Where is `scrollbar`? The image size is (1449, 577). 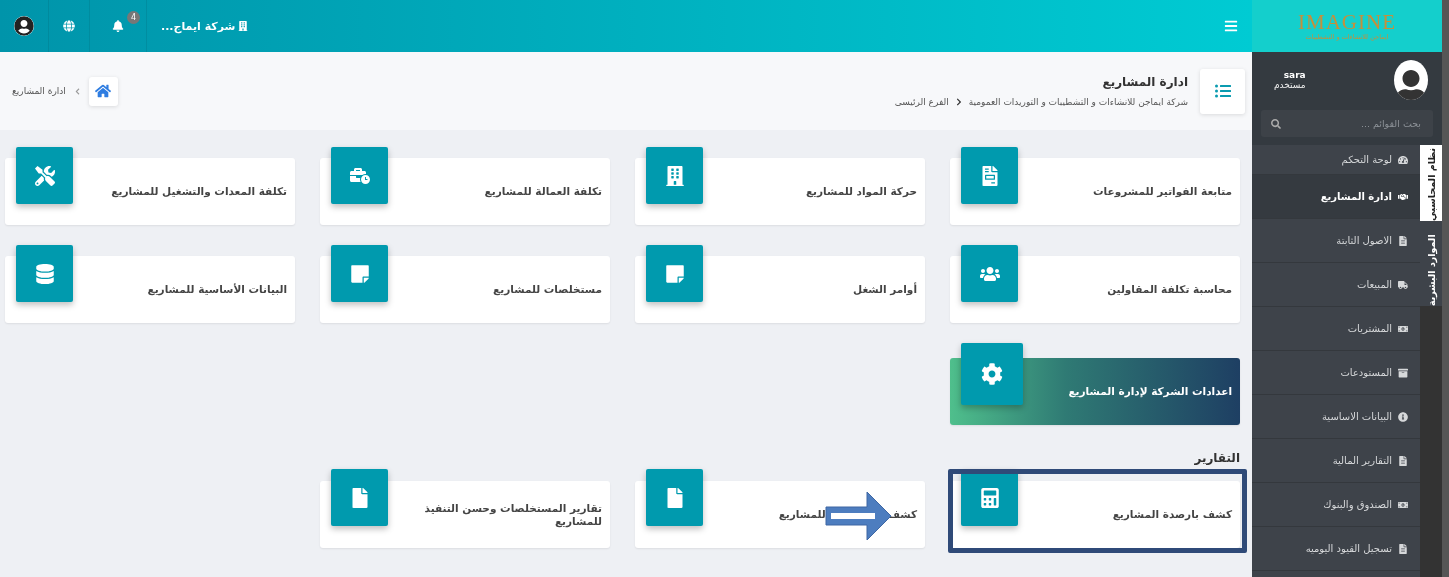 scrollbar is located at coordinates (1445, 288).